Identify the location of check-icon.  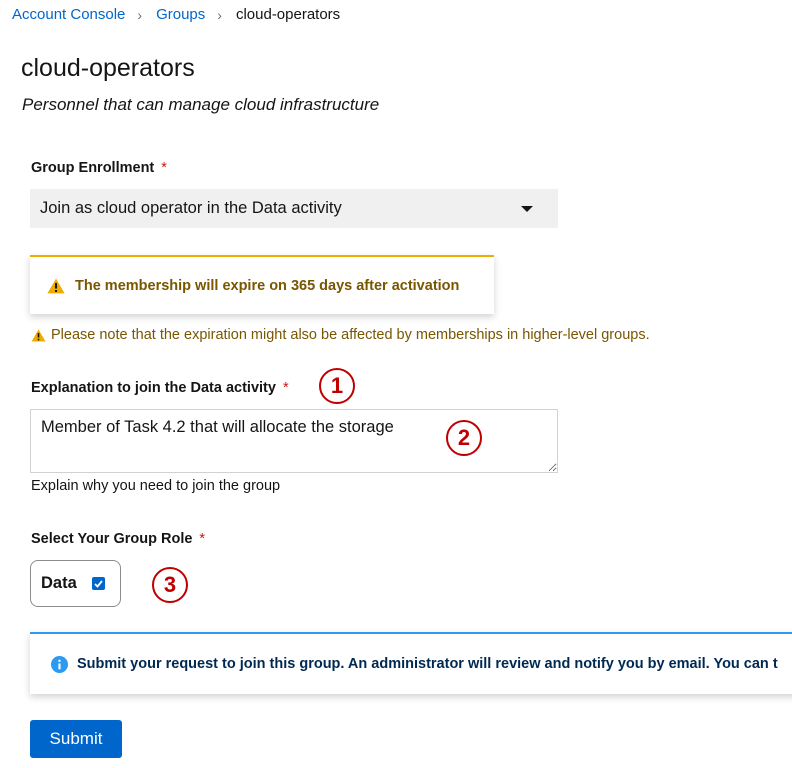
(98, 583).